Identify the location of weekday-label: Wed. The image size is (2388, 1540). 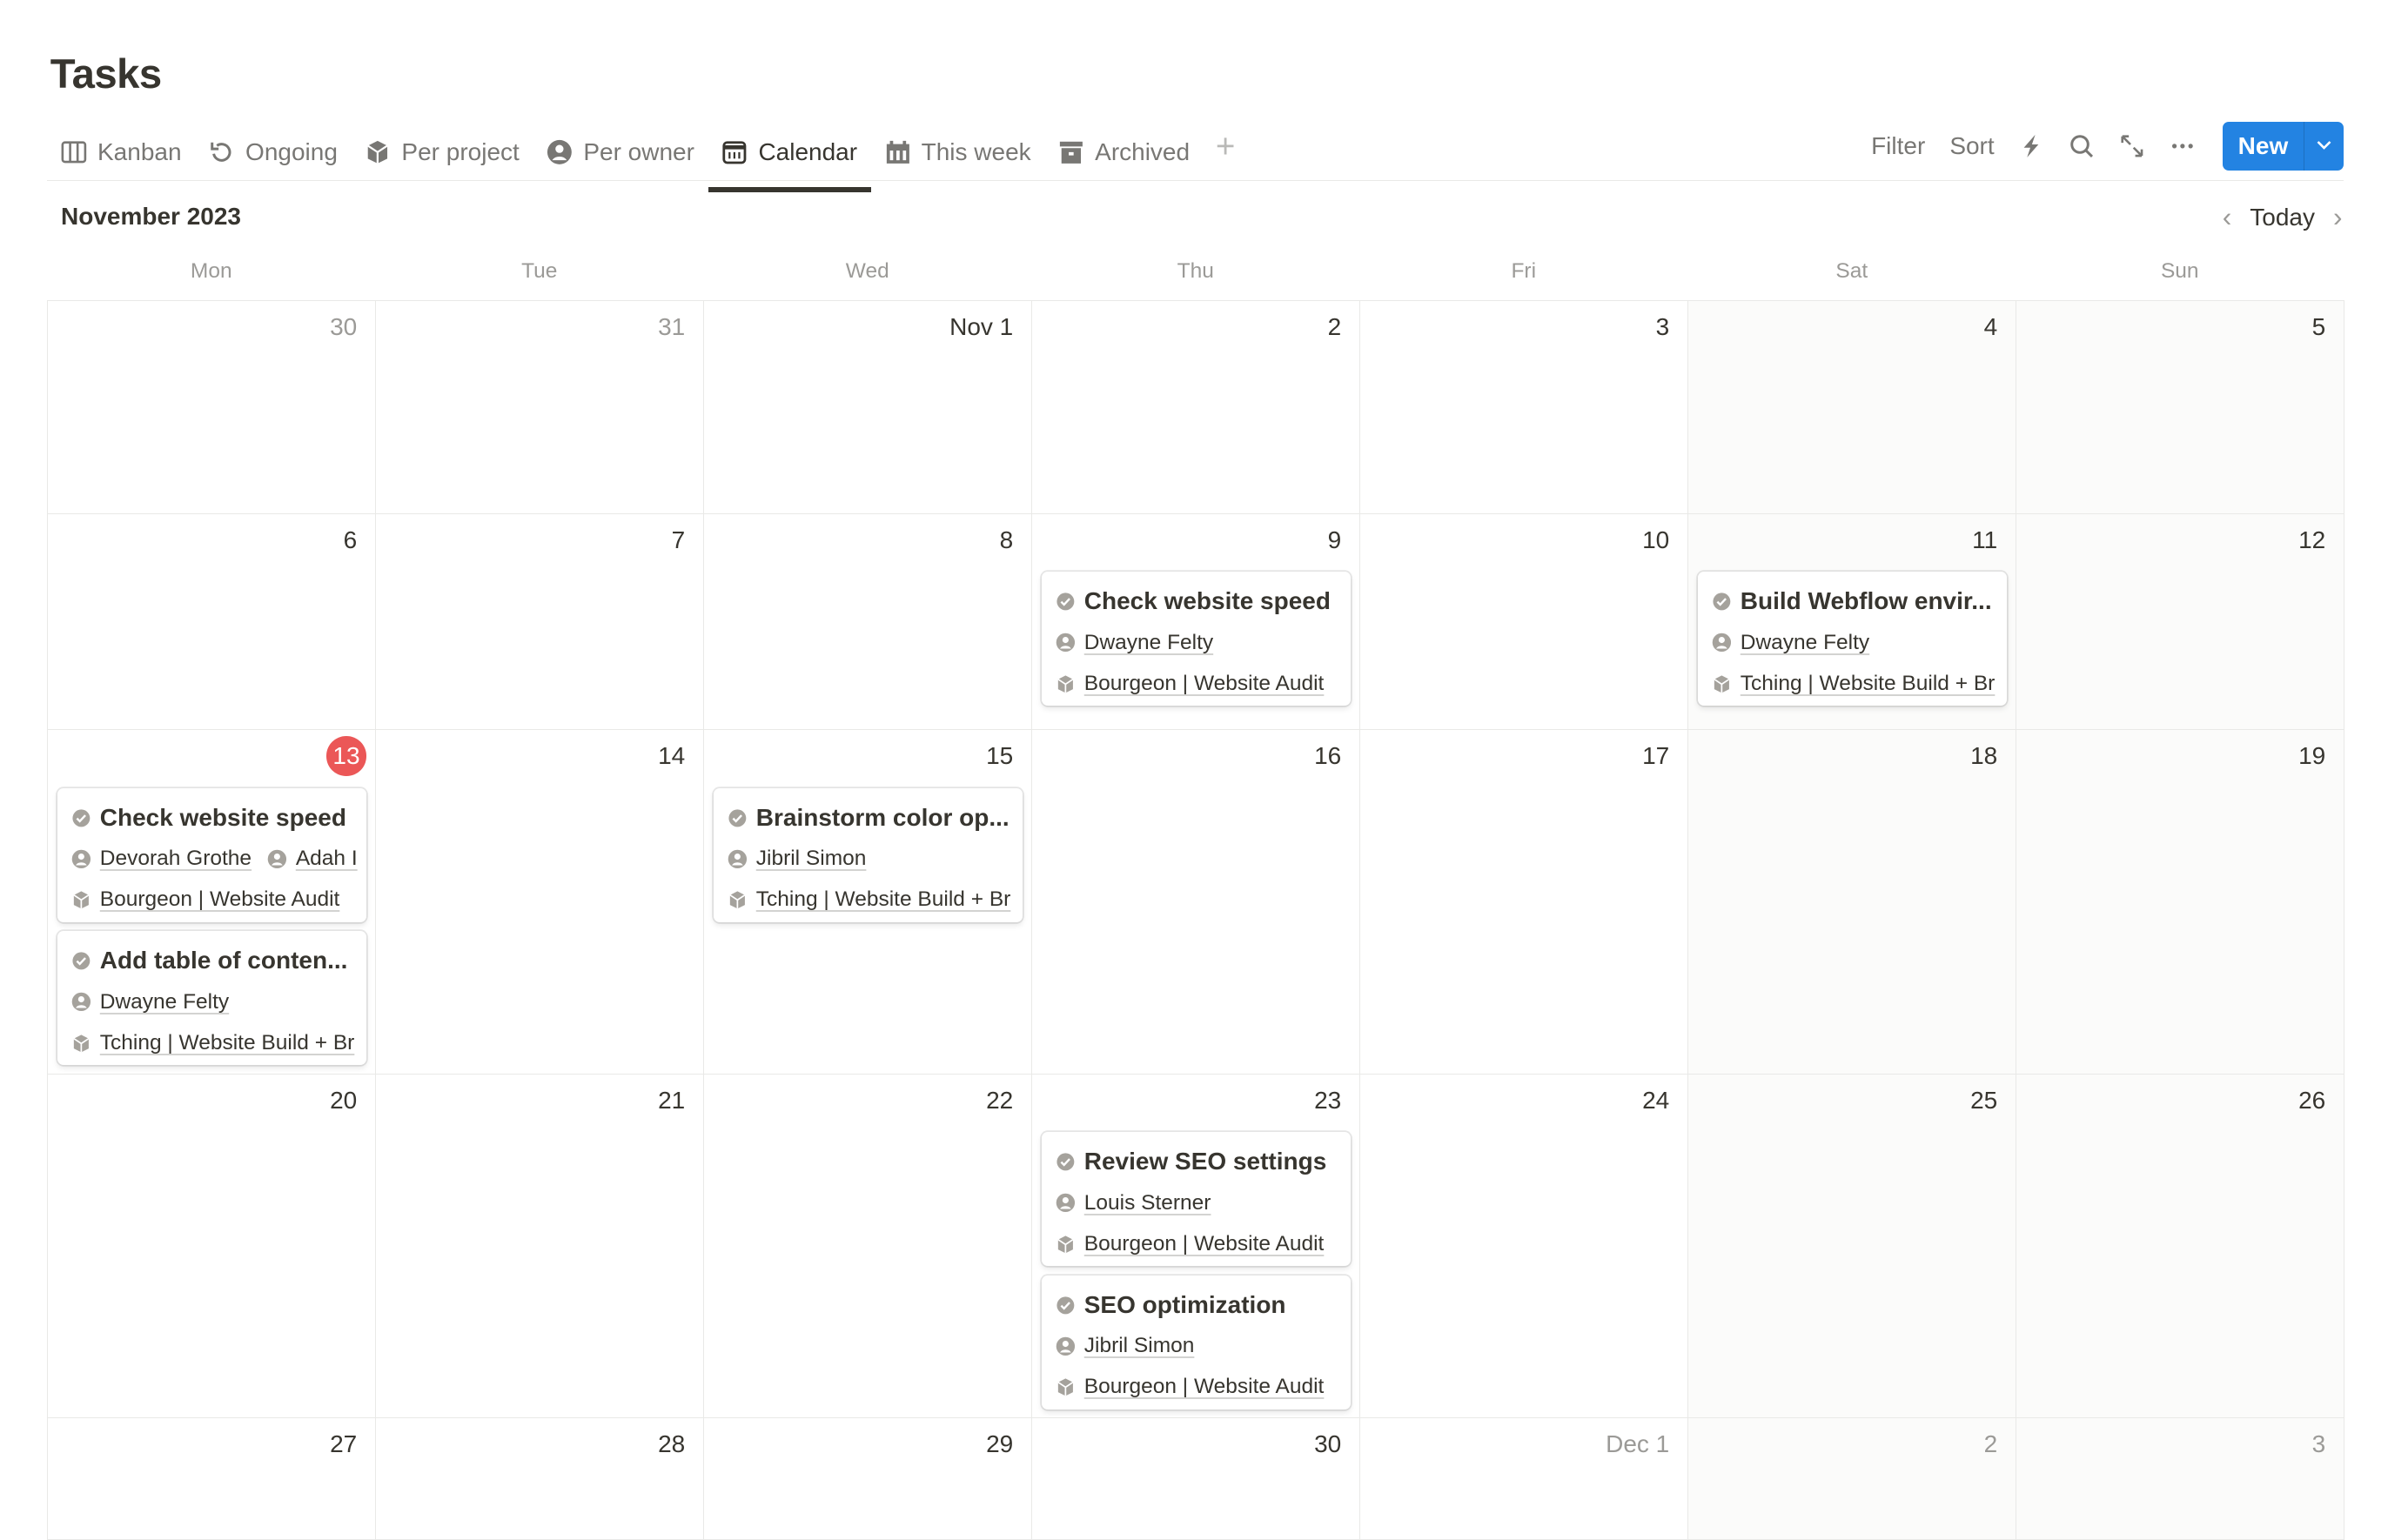
(867, 270).